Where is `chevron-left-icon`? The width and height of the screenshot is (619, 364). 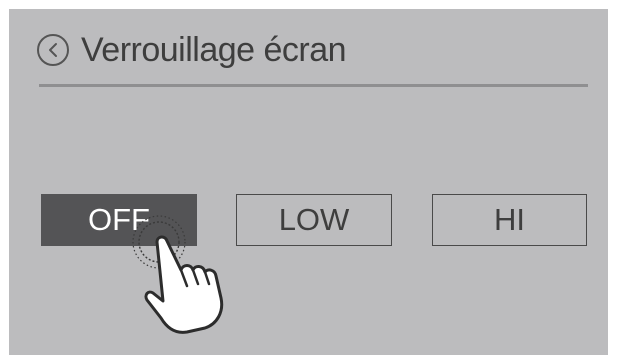 chevron-left-icon is located at coordinates (53, 50).